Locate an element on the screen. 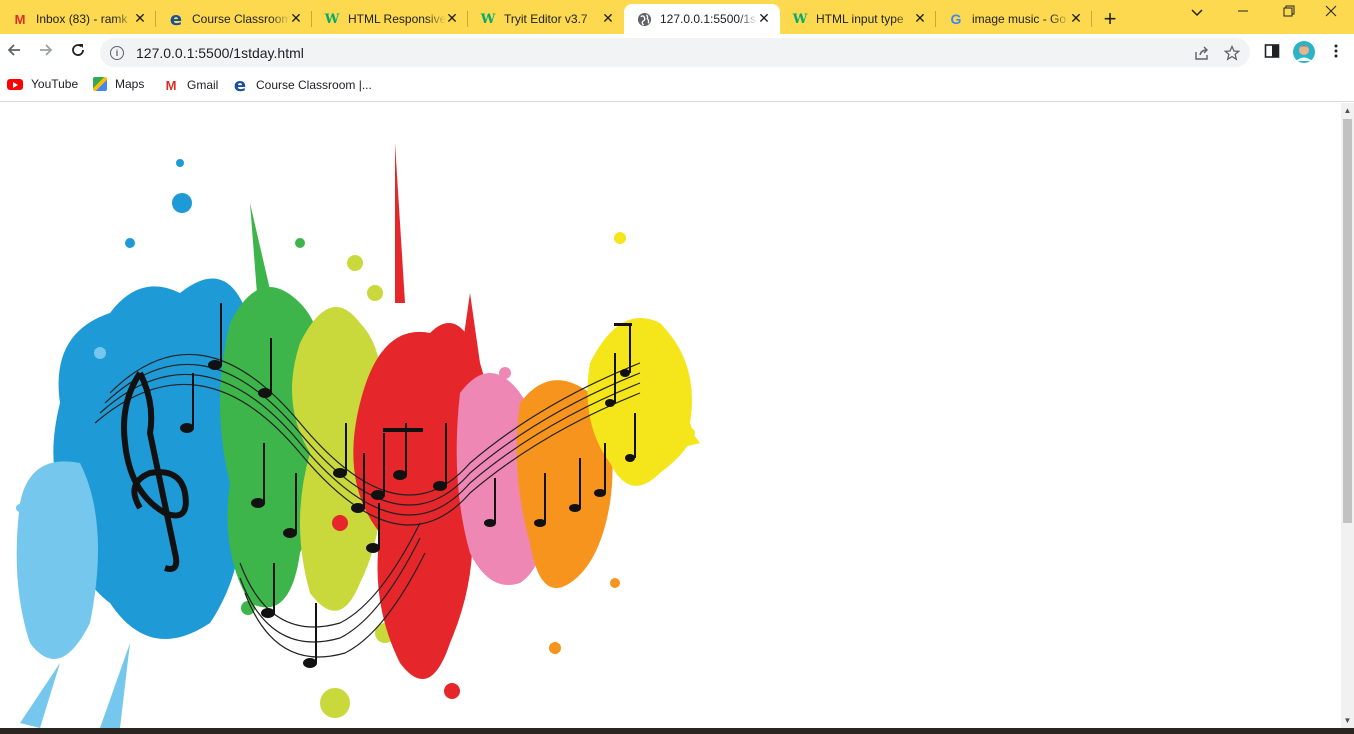 Image resolution: width=1354 pixels, height=734 pixels. address-bar: i 127.0.0.1:5500/1stday.html is located at coordinates (675, 52).